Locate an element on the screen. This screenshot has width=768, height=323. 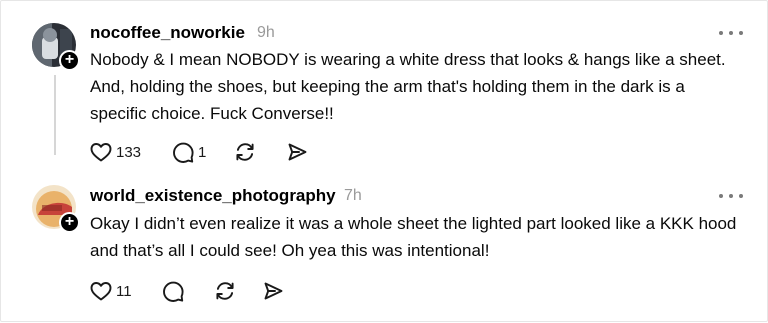
thread-line is located at coordinates (55, 115).